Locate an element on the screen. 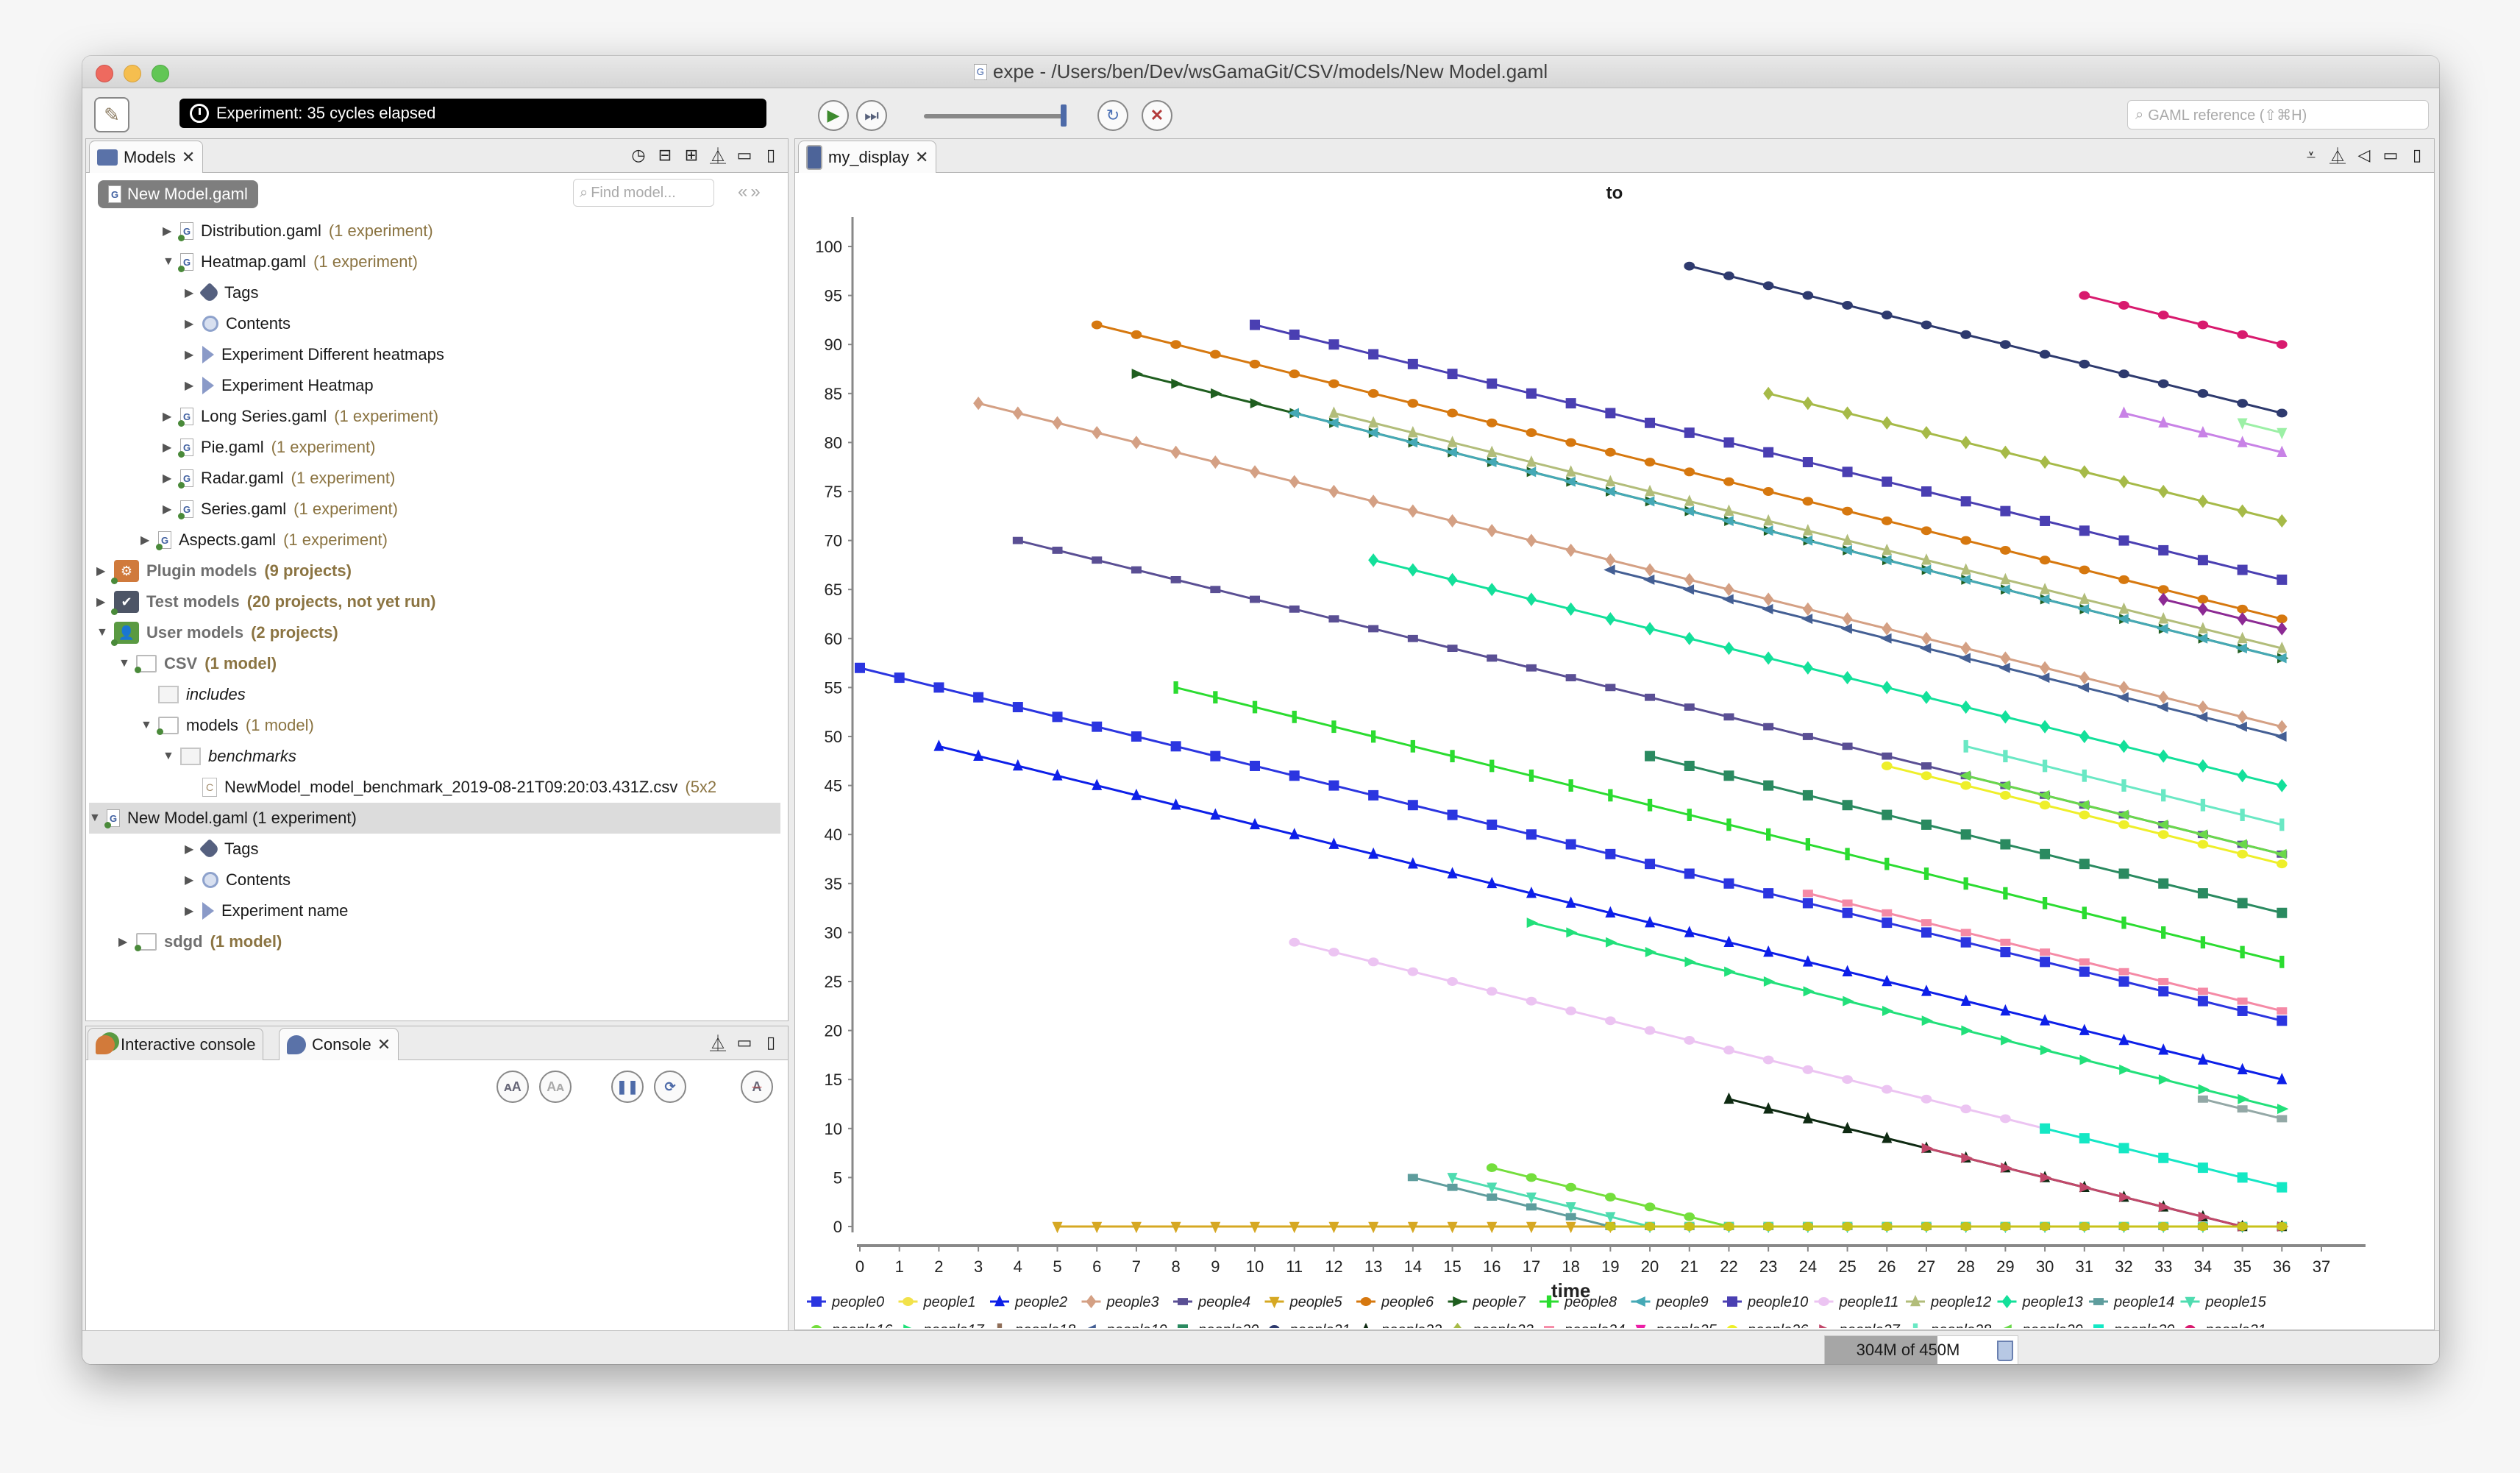  data-point-people9 is located at coordinates (1373, 433).